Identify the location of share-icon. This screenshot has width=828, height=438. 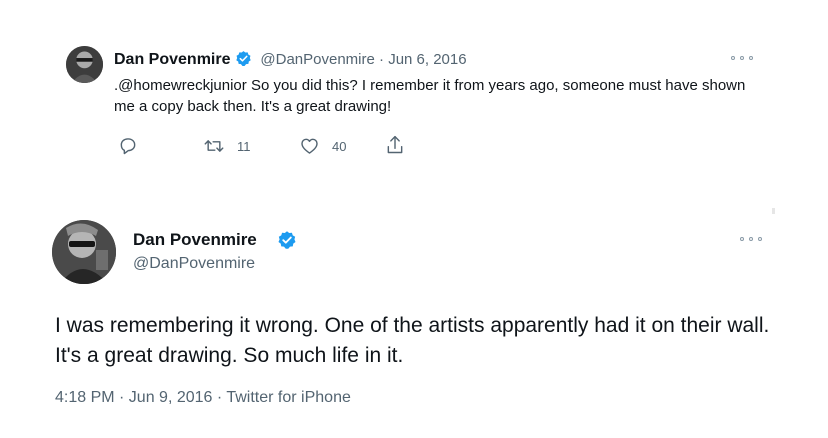
(395, 144).